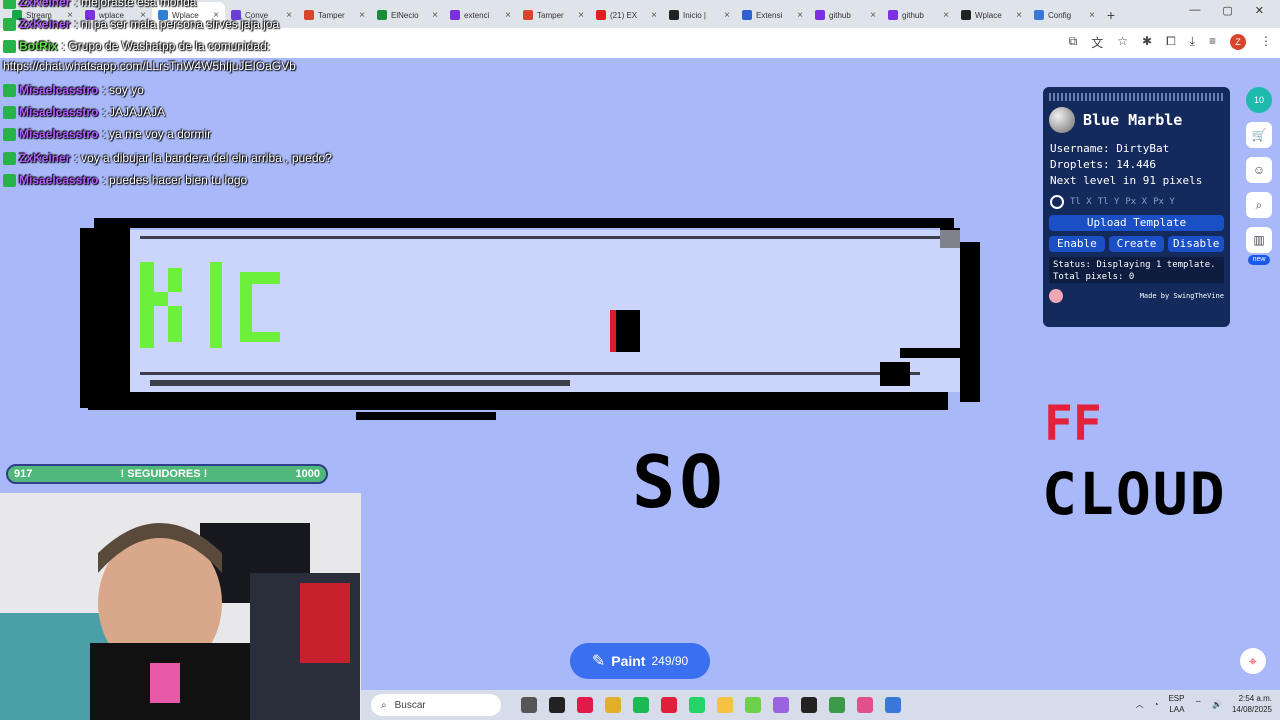 The height and width of the screenshot is (720, 1280). I want to click on browser-tab: ElNecio ×, so click(407, 15).